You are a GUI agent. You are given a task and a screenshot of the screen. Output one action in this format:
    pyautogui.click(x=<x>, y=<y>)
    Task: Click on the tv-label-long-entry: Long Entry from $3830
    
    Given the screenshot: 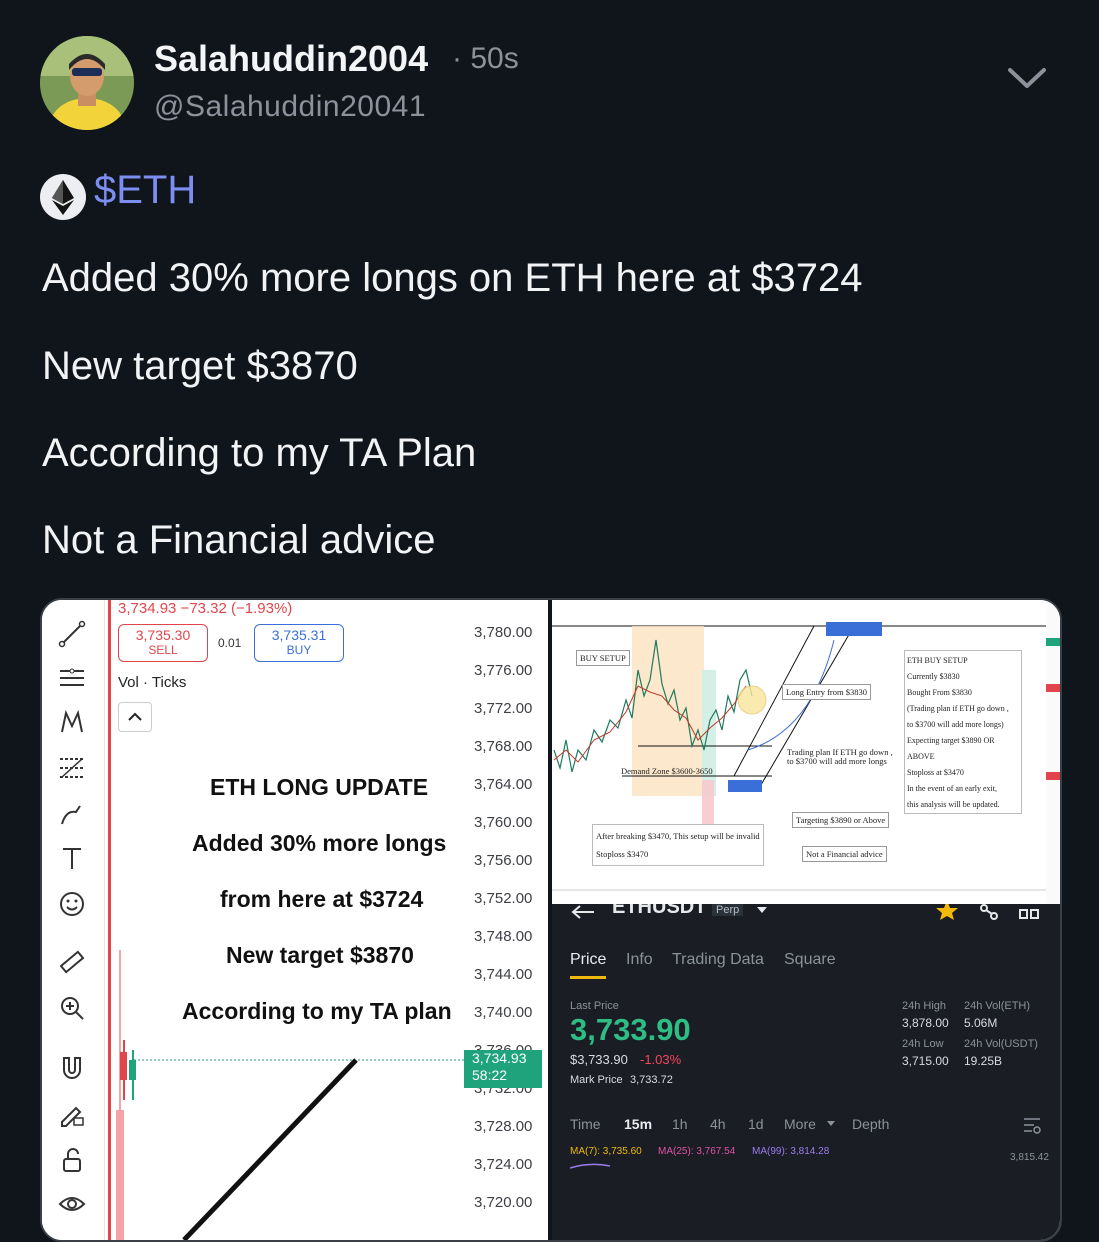 What is the action you would take?
    pyautogui.click(x=826, y=692)
    